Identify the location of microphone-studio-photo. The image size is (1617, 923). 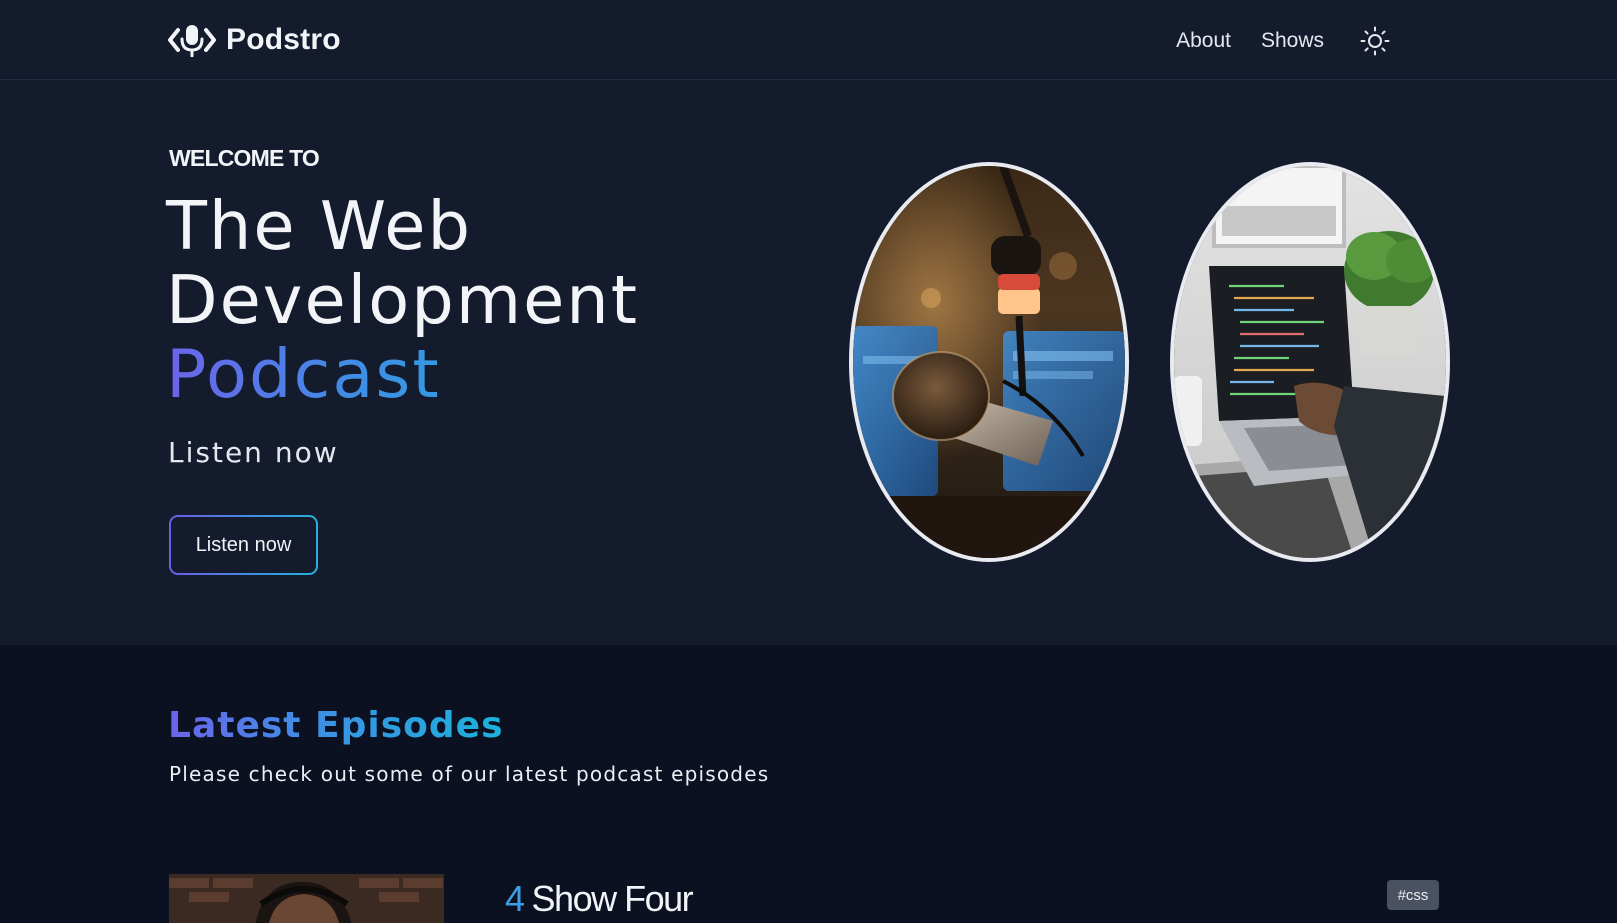
(989, 362).